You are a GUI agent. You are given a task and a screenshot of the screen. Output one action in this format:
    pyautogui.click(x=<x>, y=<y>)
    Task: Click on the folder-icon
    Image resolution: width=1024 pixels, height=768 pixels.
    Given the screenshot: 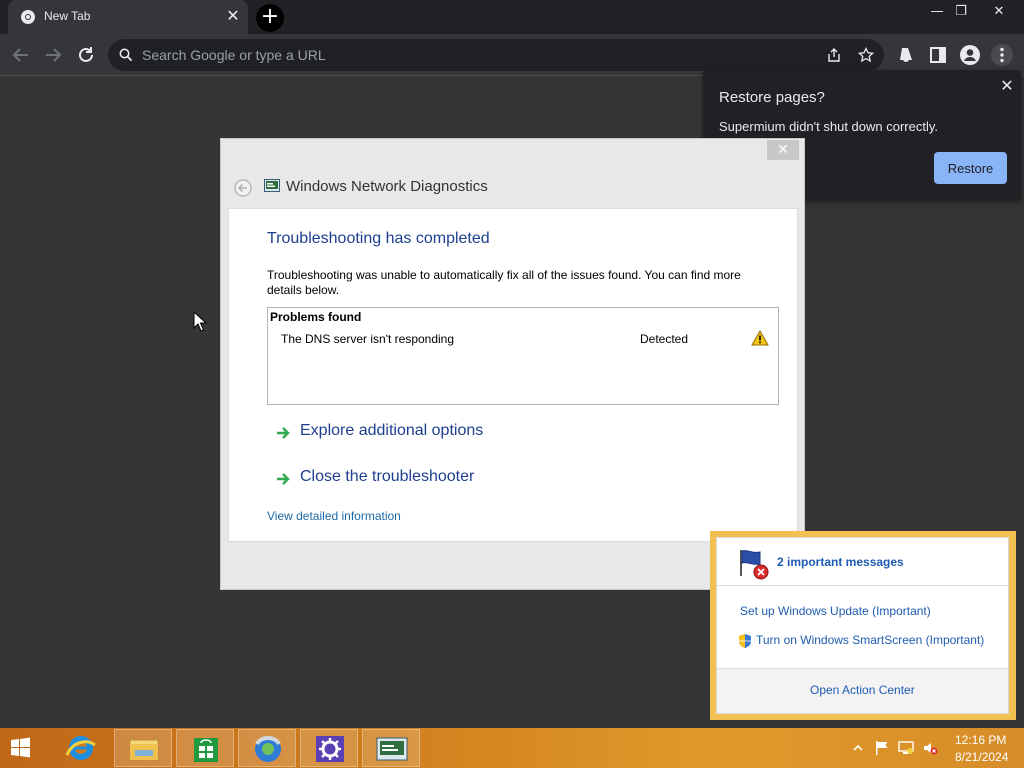 What is the action you would take?
    pyautogui.click(x=144, y=750)
    